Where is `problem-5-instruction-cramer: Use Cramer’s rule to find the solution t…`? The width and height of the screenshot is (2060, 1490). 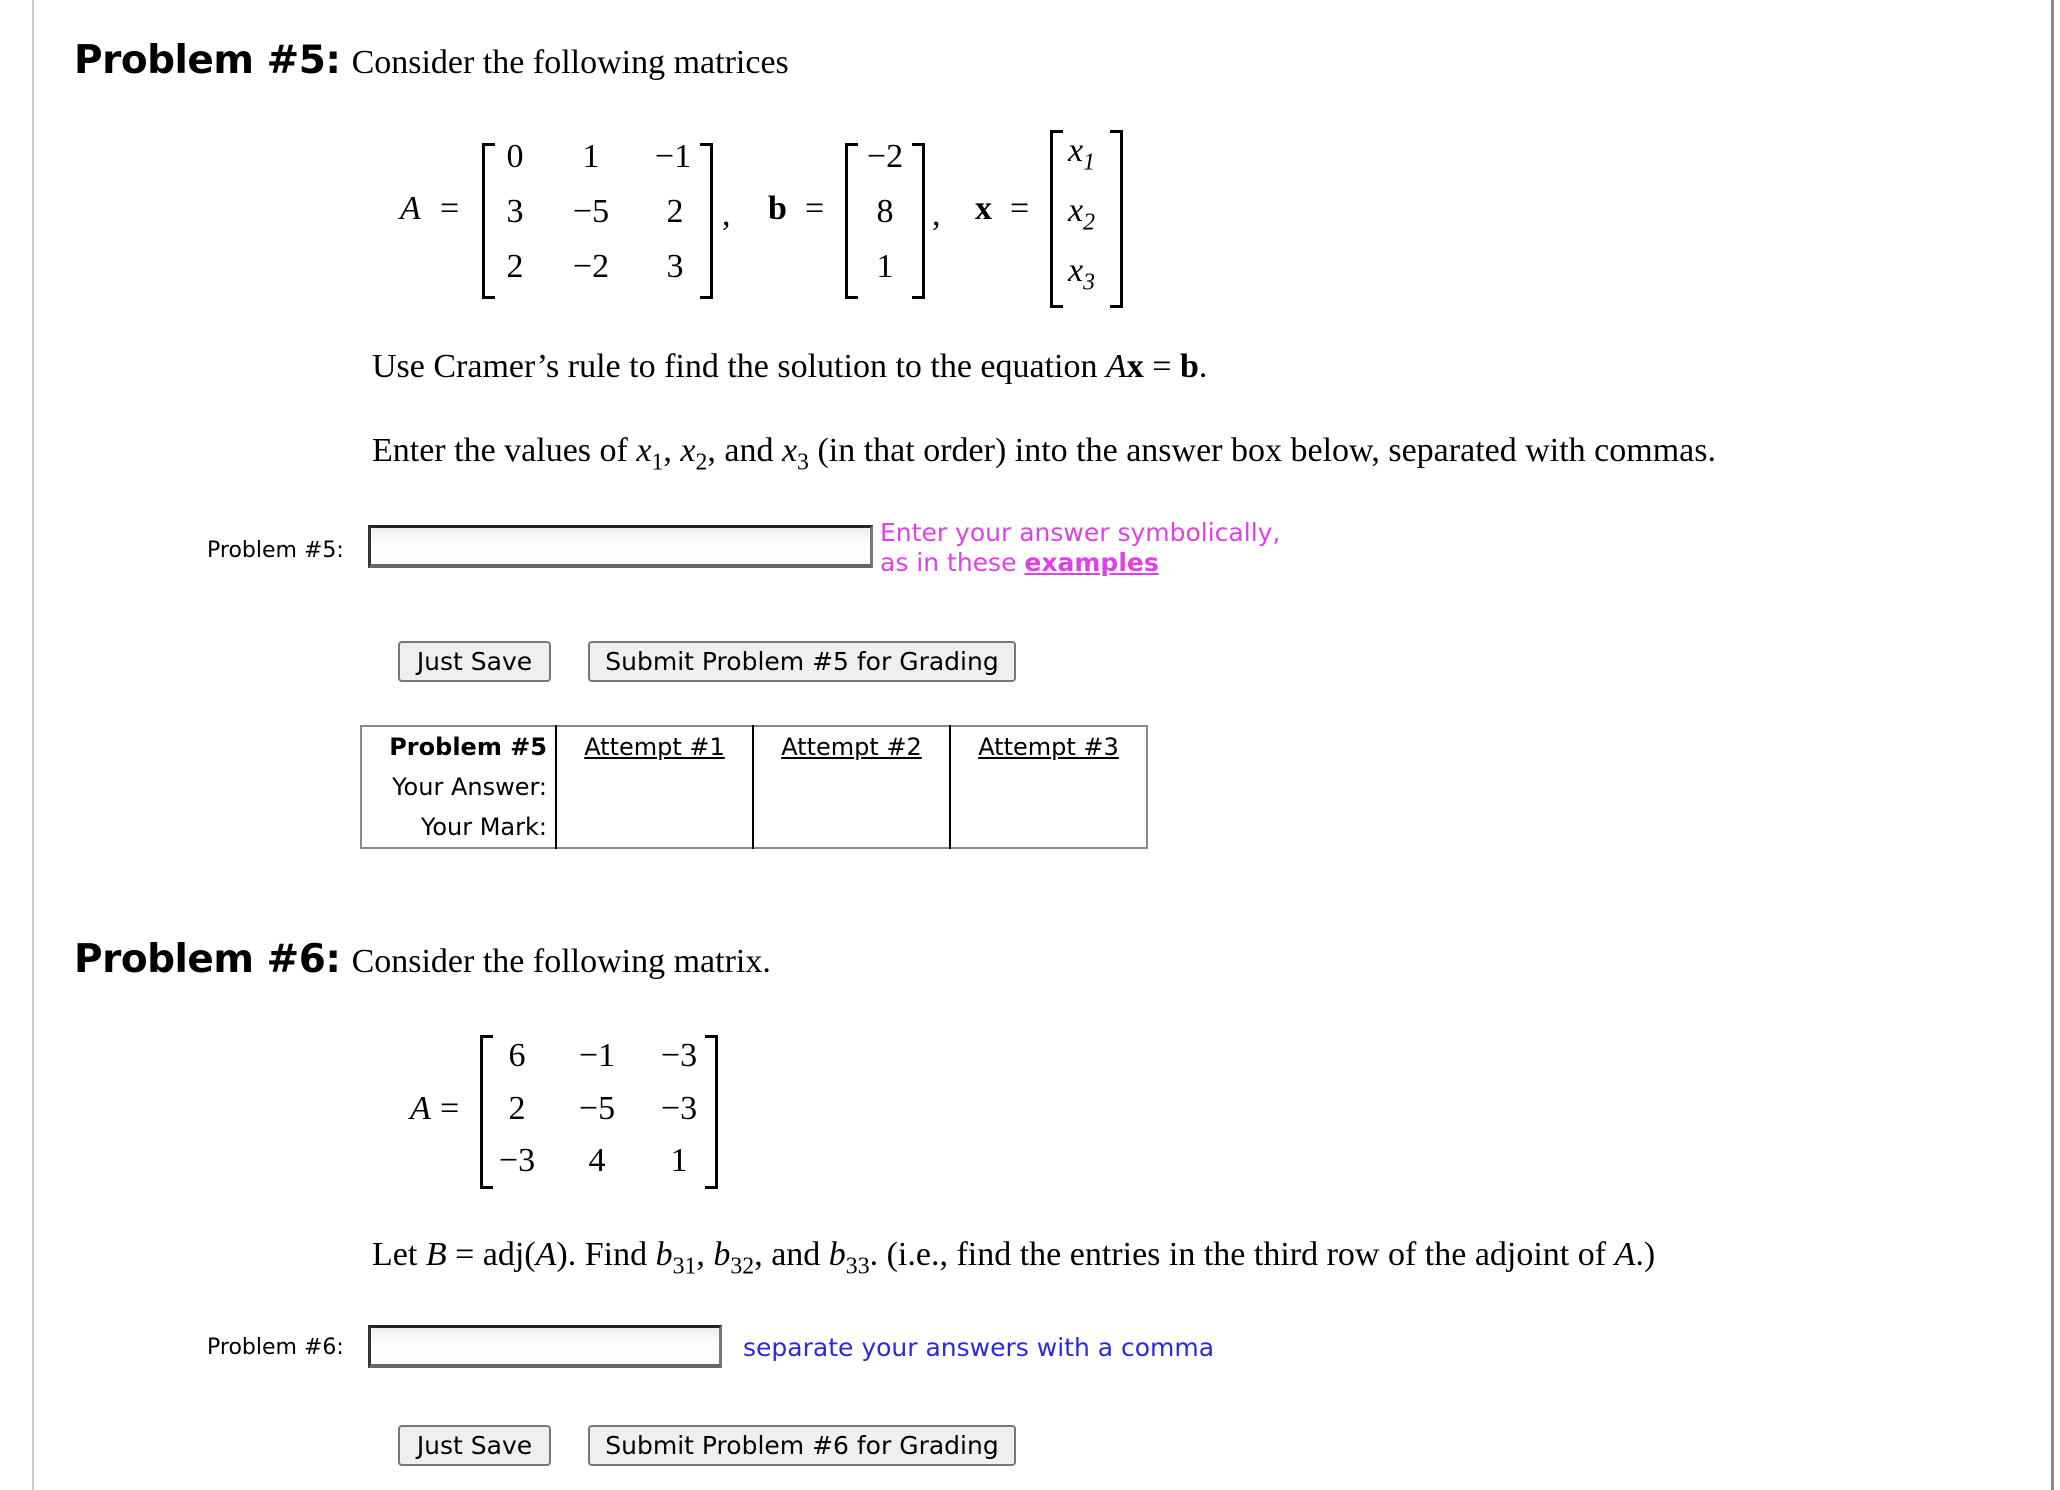
problem-5-instruction-cramer: Use Cramer’s rule to find the solution t… is located at coordinates (790, 366).